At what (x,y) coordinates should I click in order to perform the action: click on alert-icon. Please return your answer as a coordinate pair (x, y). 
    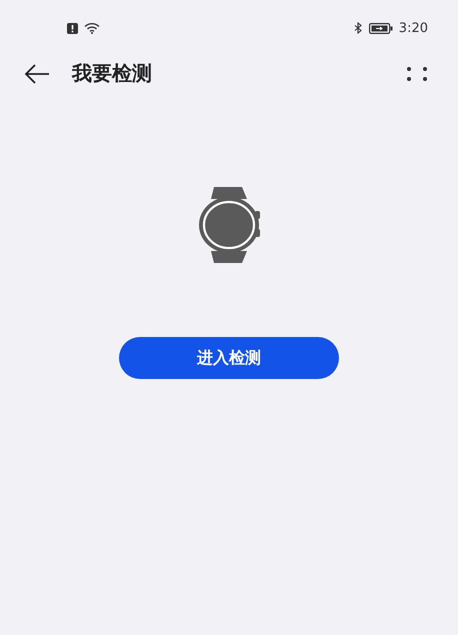
    Looking at the image, I should click on (72, 28).